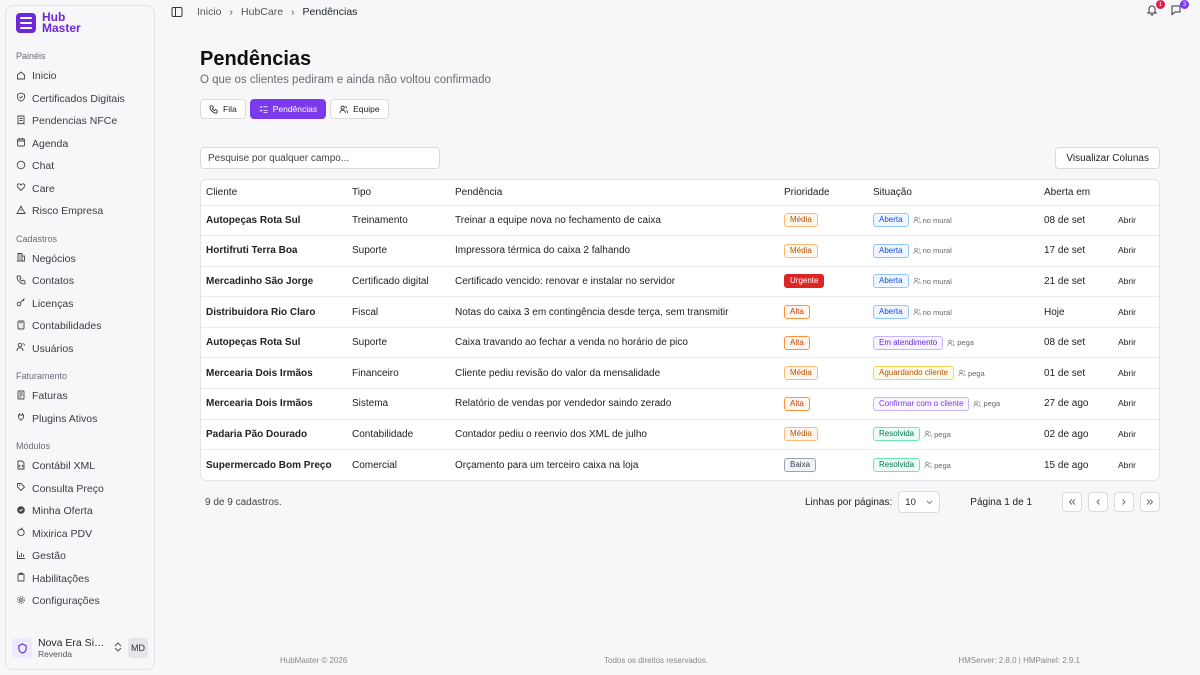 Image resolution: width=1200 pixels, height=675 pixels. I want to click on sidebar-item-label: Chat, so click(43, 166).